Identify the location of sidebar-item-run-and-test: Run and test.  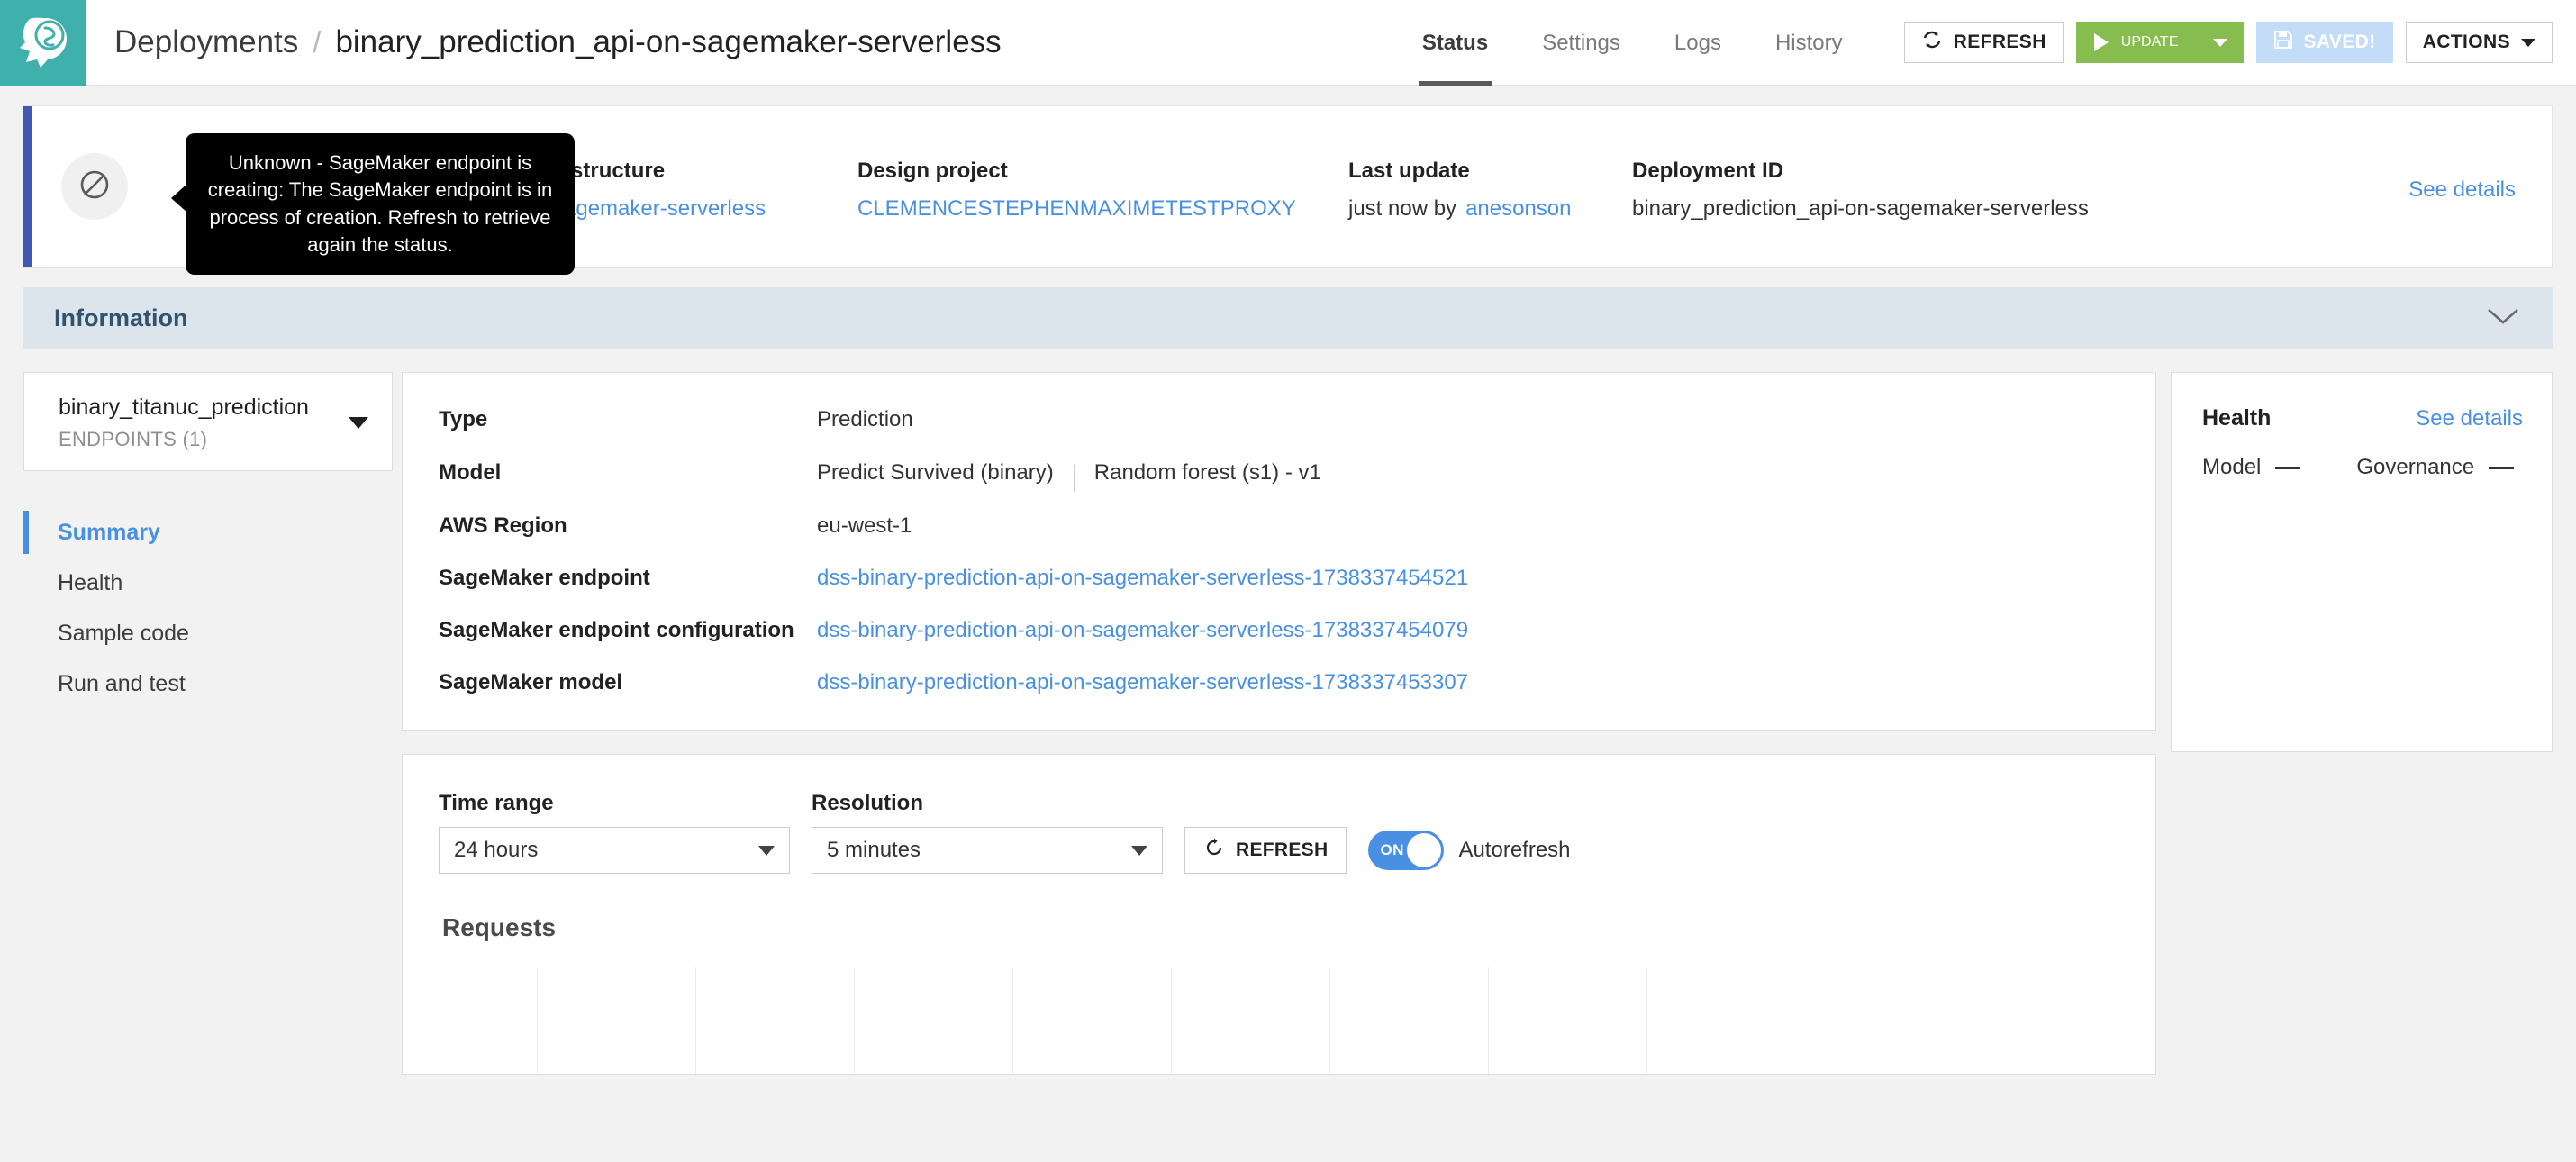
(208, 684).